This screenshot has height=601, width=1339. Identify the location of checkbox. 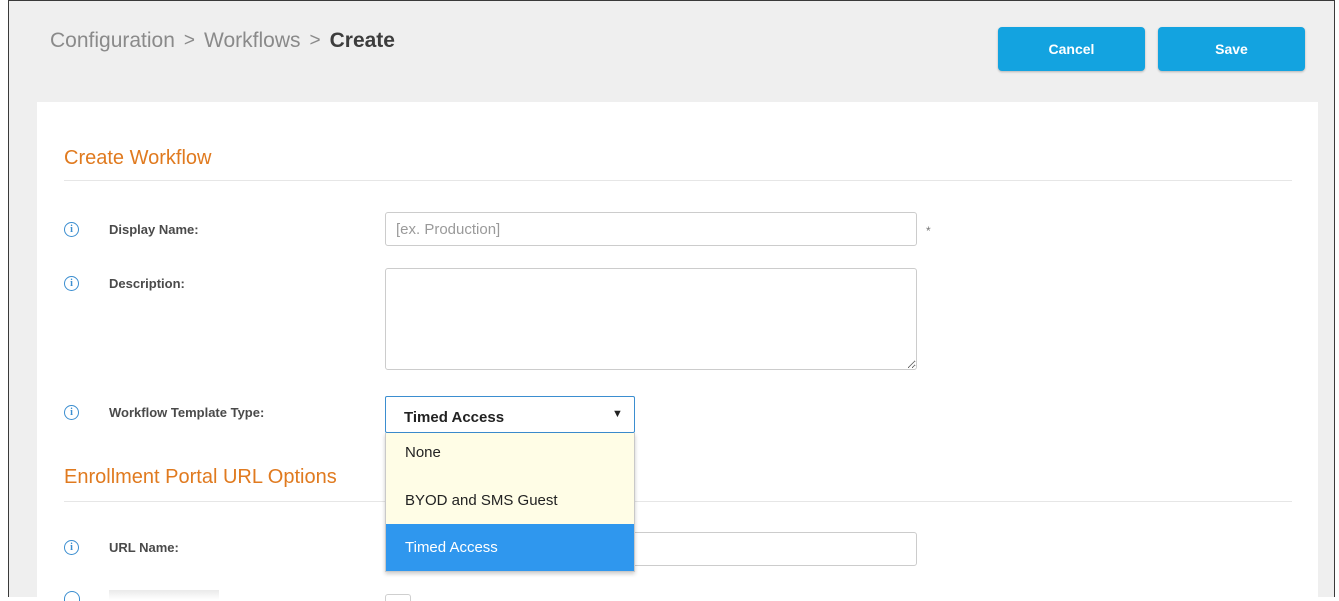
(398, 597).